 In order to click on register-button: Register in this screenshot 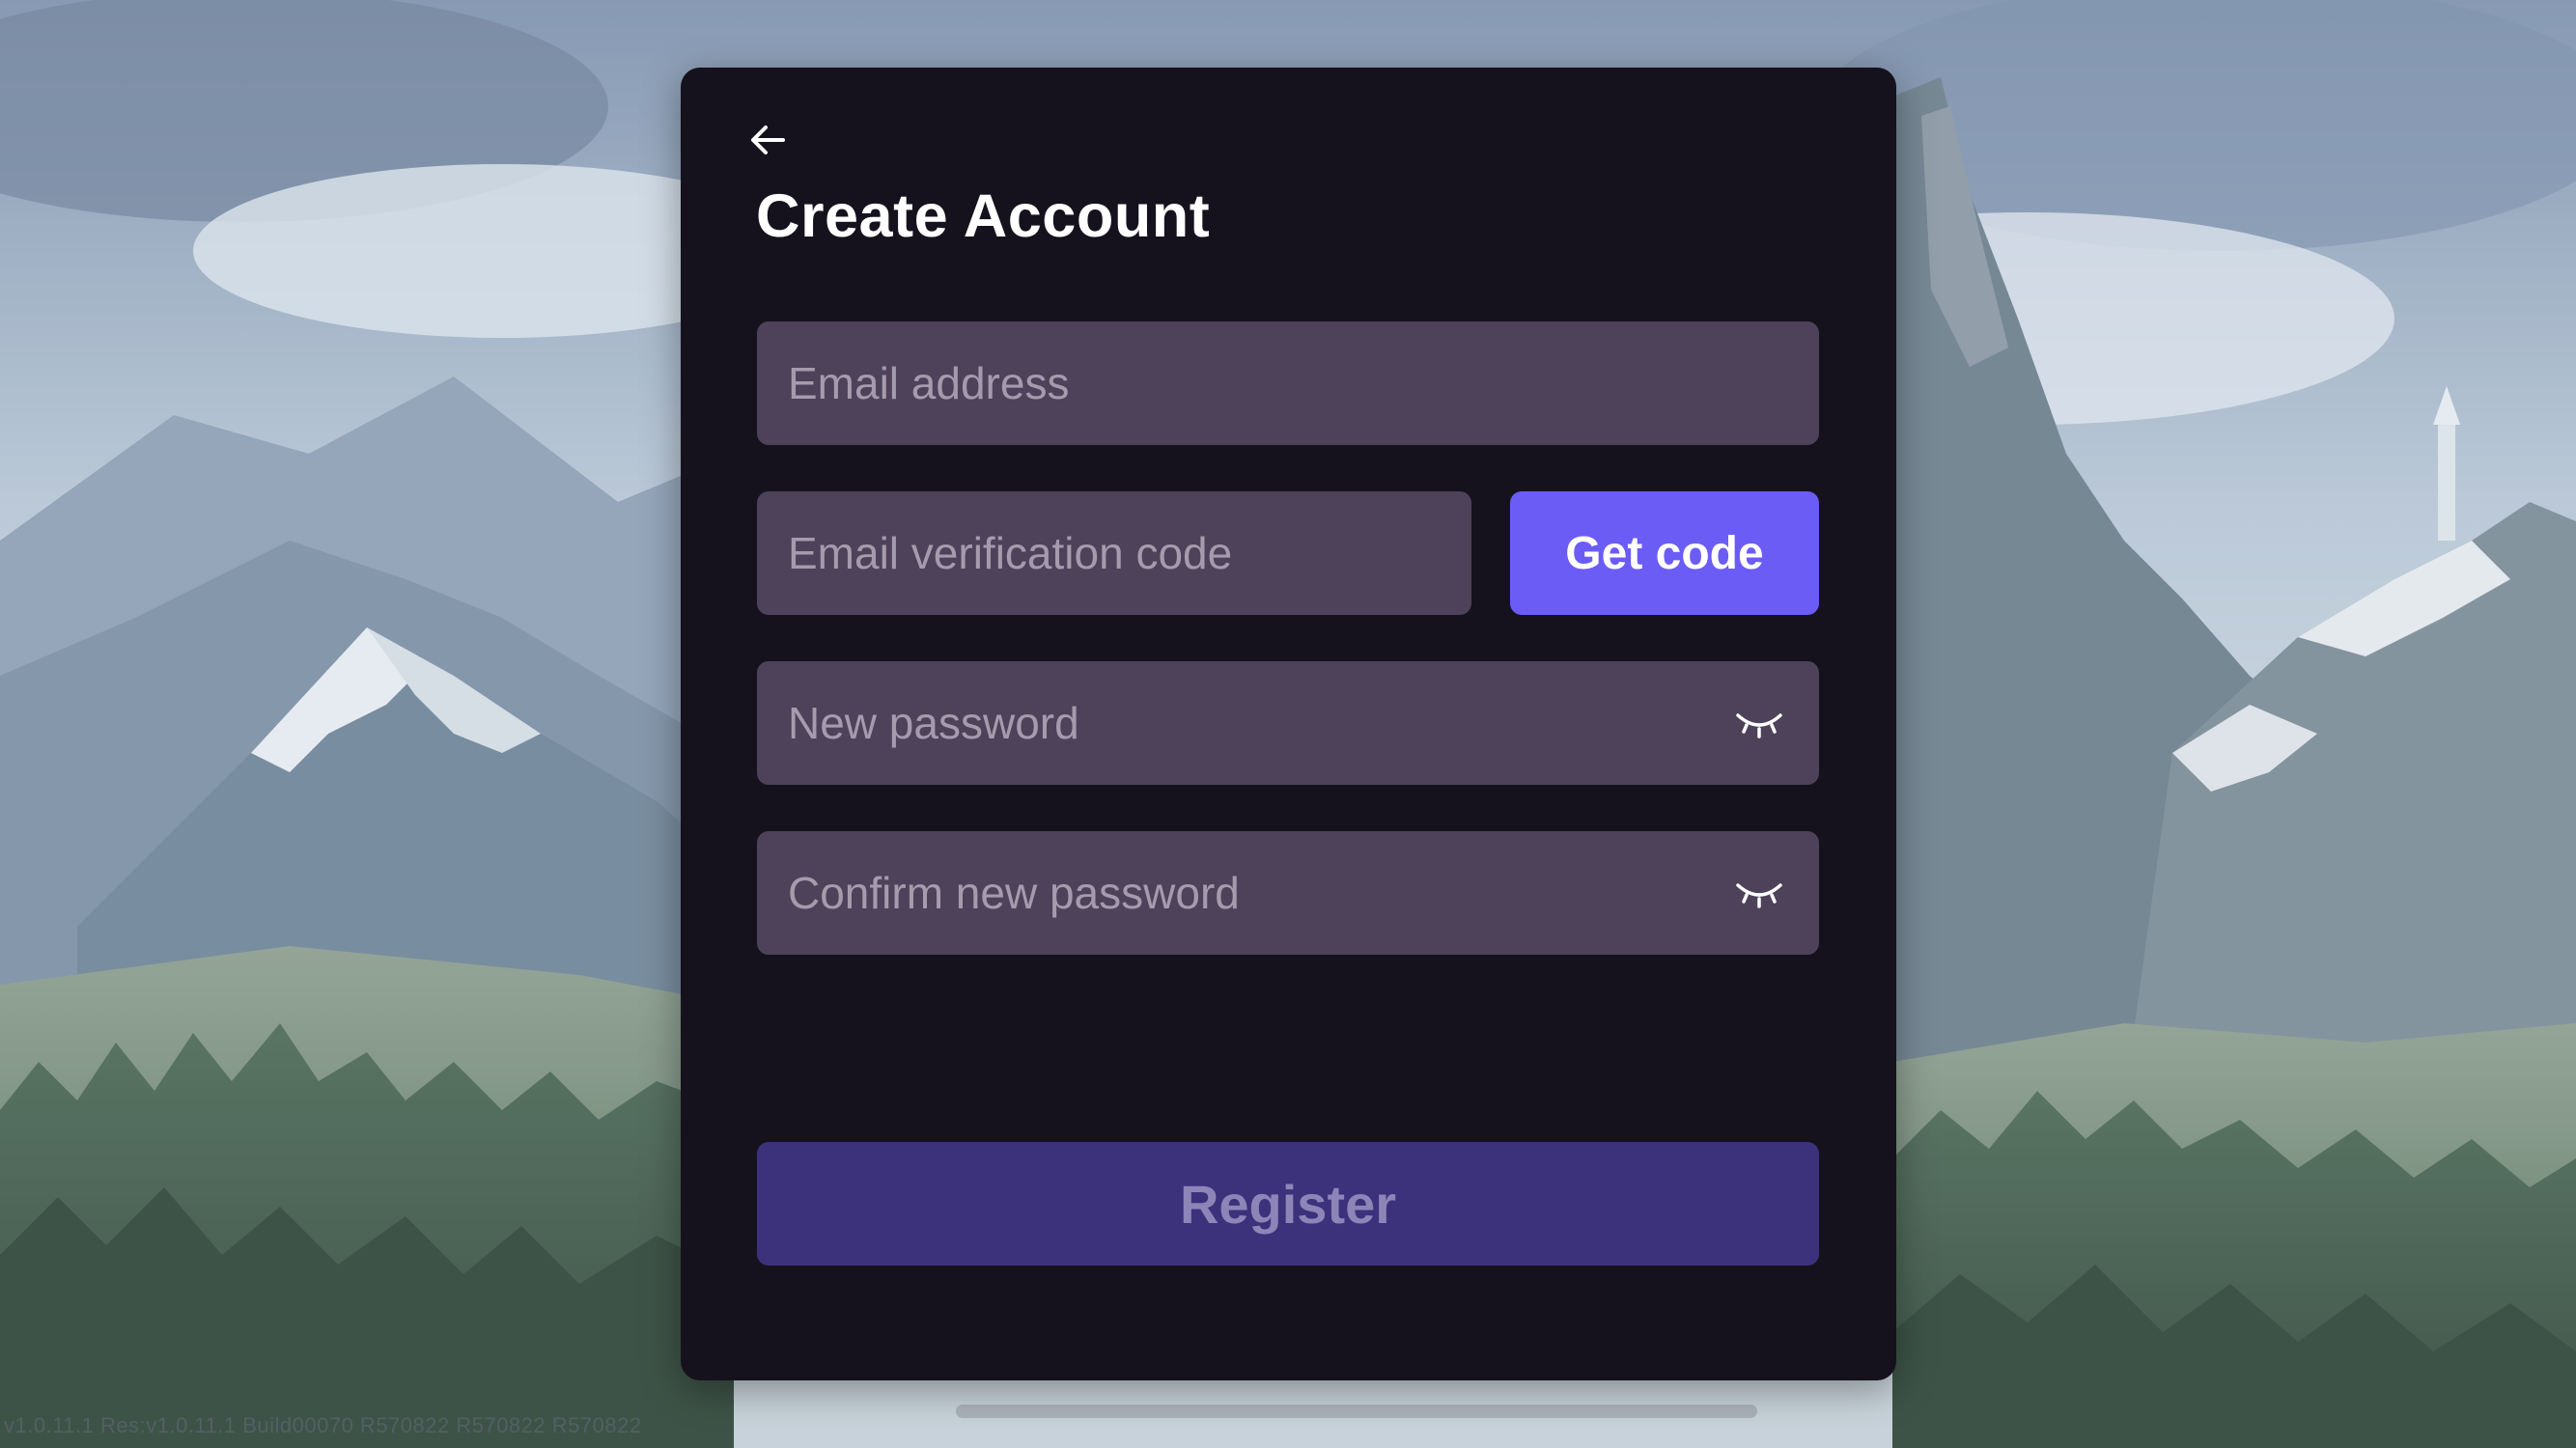, I will do `click(1288, 1204)`.